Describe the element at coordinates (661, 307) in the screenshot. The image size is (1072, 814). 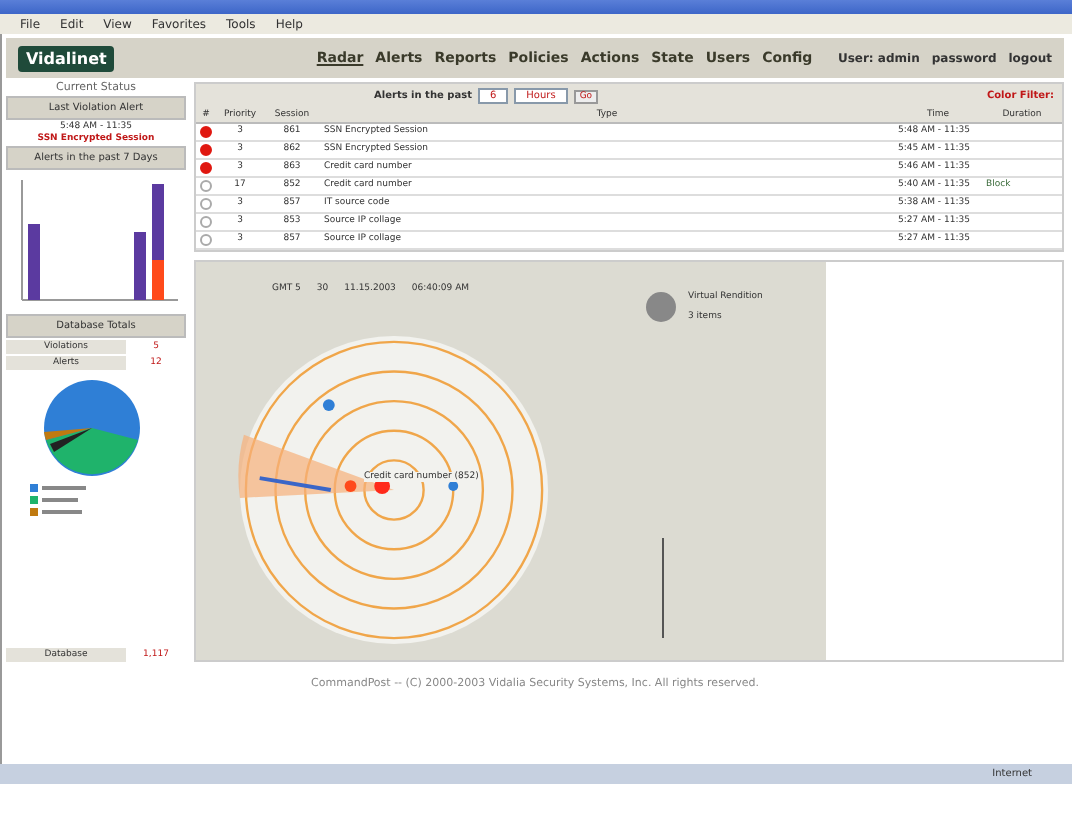
I see `legend-dot-icon` at that location.